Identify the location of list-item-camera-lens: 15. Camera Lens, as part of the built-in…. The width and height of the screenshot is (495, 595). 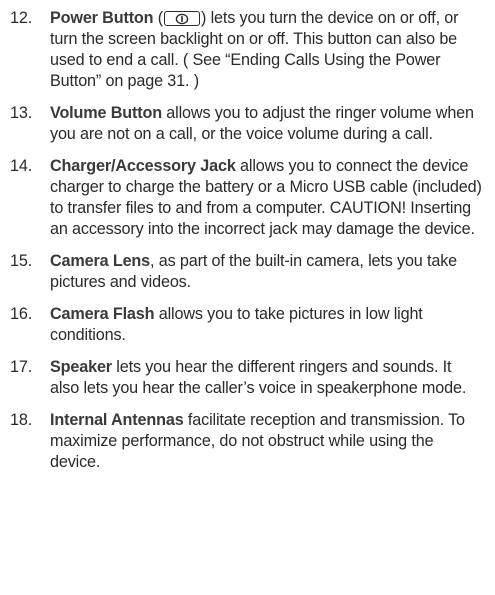
(247, 272).